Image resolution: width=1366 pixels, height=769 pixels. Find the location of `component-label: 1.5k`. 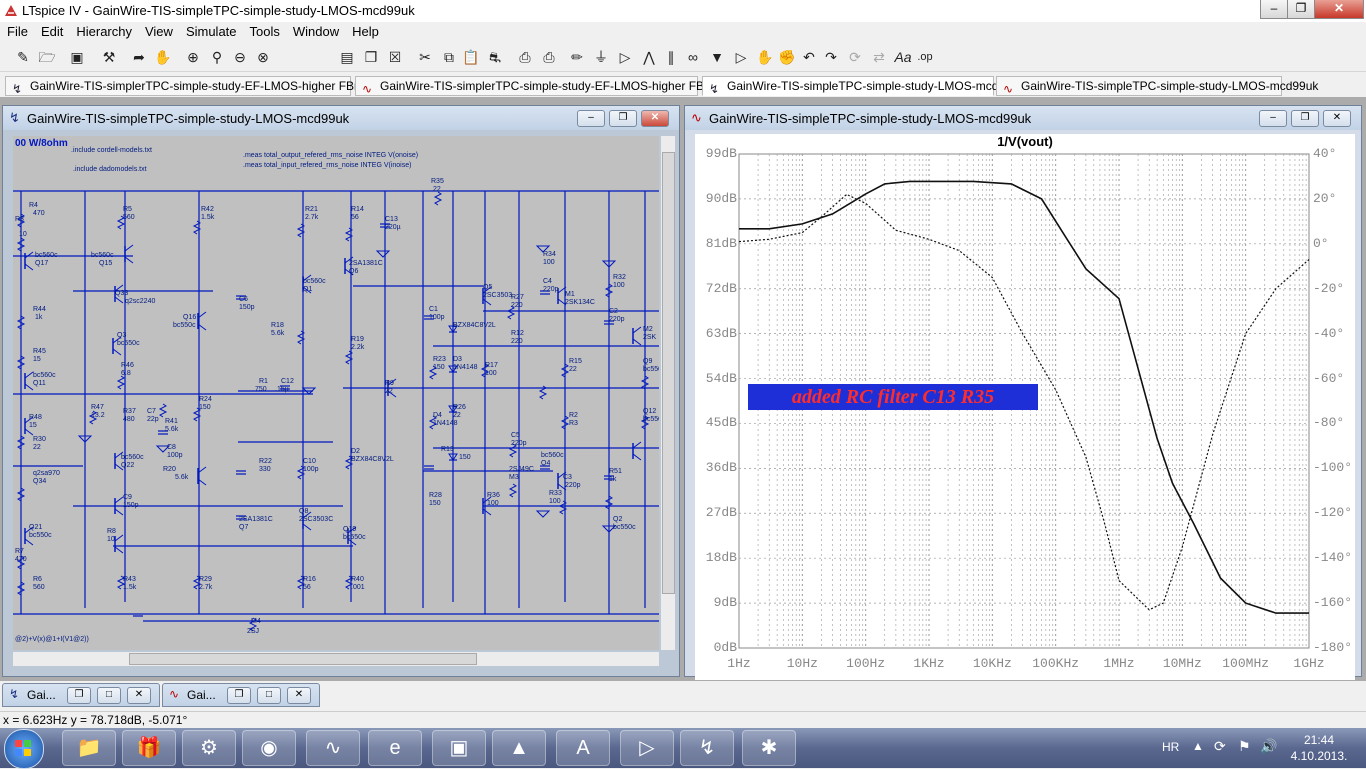

component-label: 1.5k is located at coordinates (207, 217).